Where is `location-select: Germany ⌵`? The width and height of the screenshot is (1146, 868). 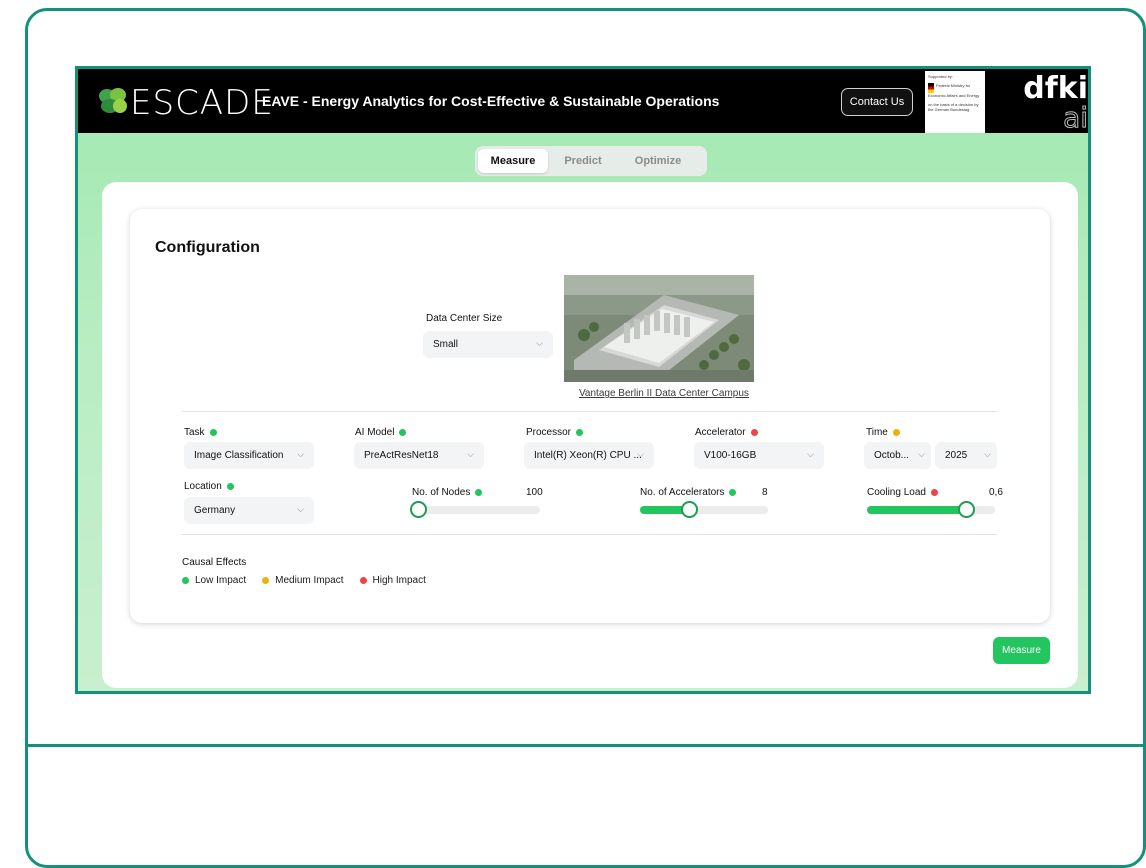
location-select: Germany ⌵ is located at coordinates (249, 510).